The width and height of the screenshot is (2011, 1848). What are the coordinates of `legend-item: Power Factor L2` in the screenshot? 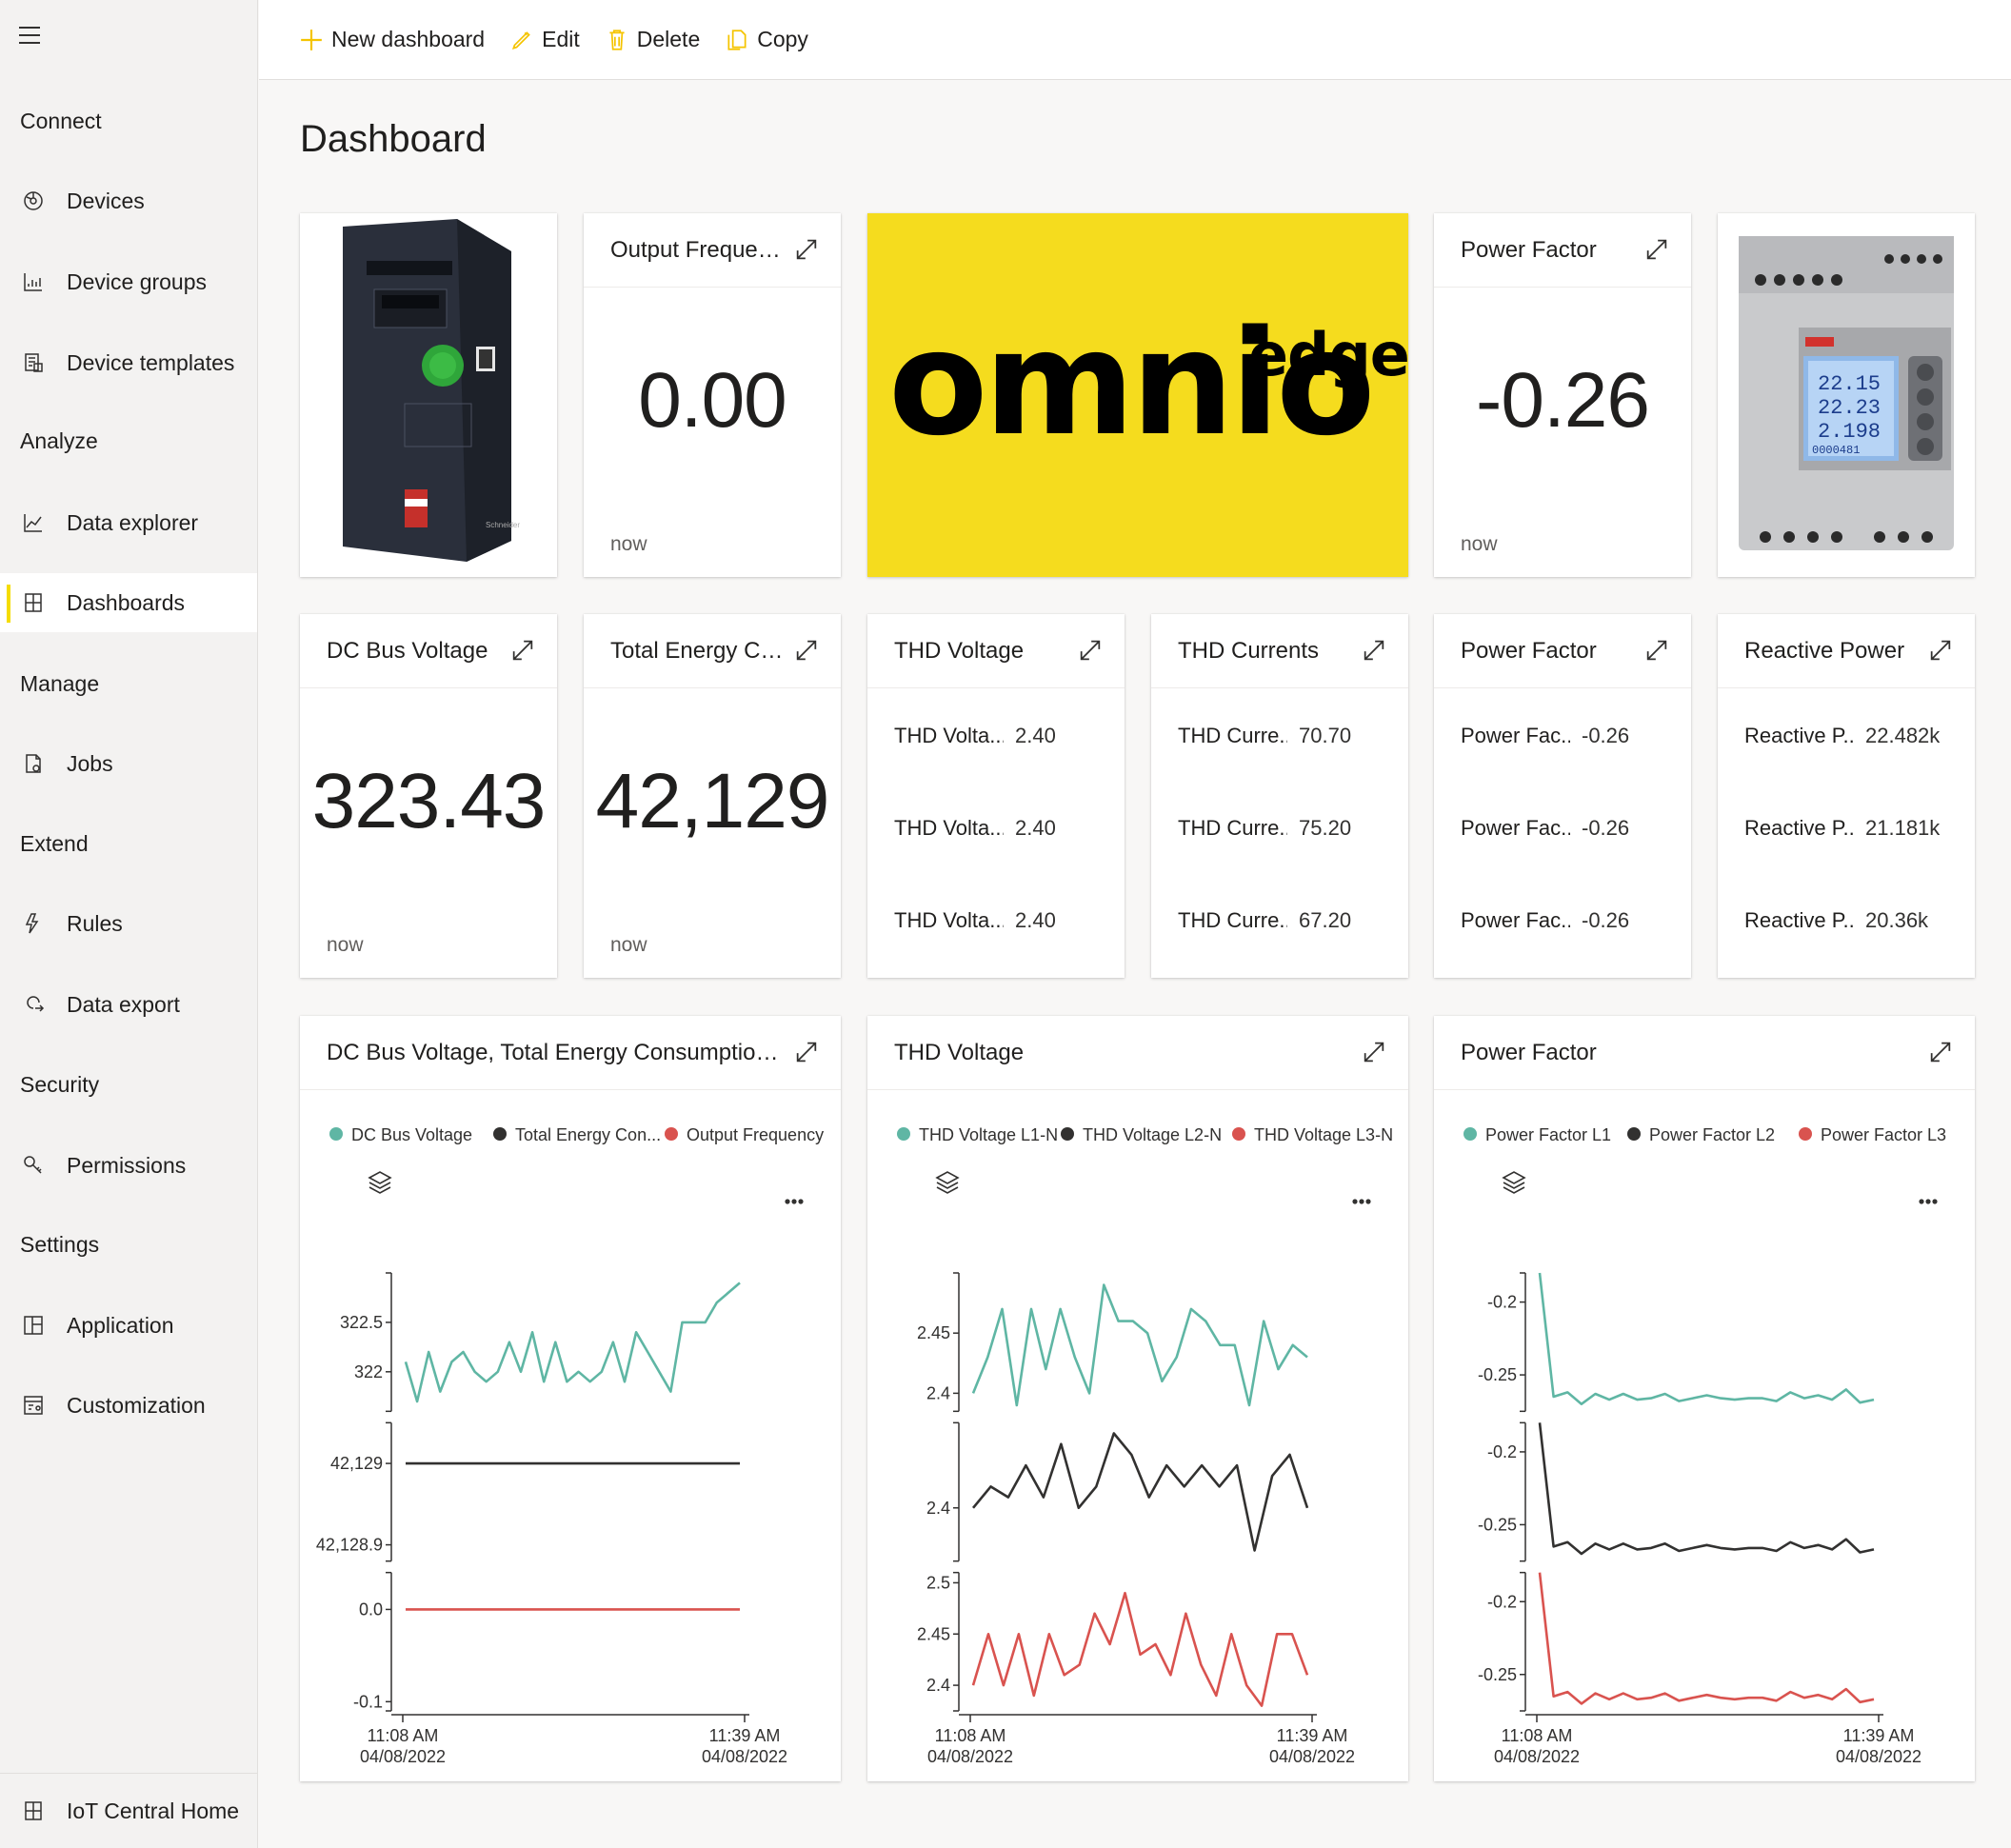 It's located at (1701, 1134).